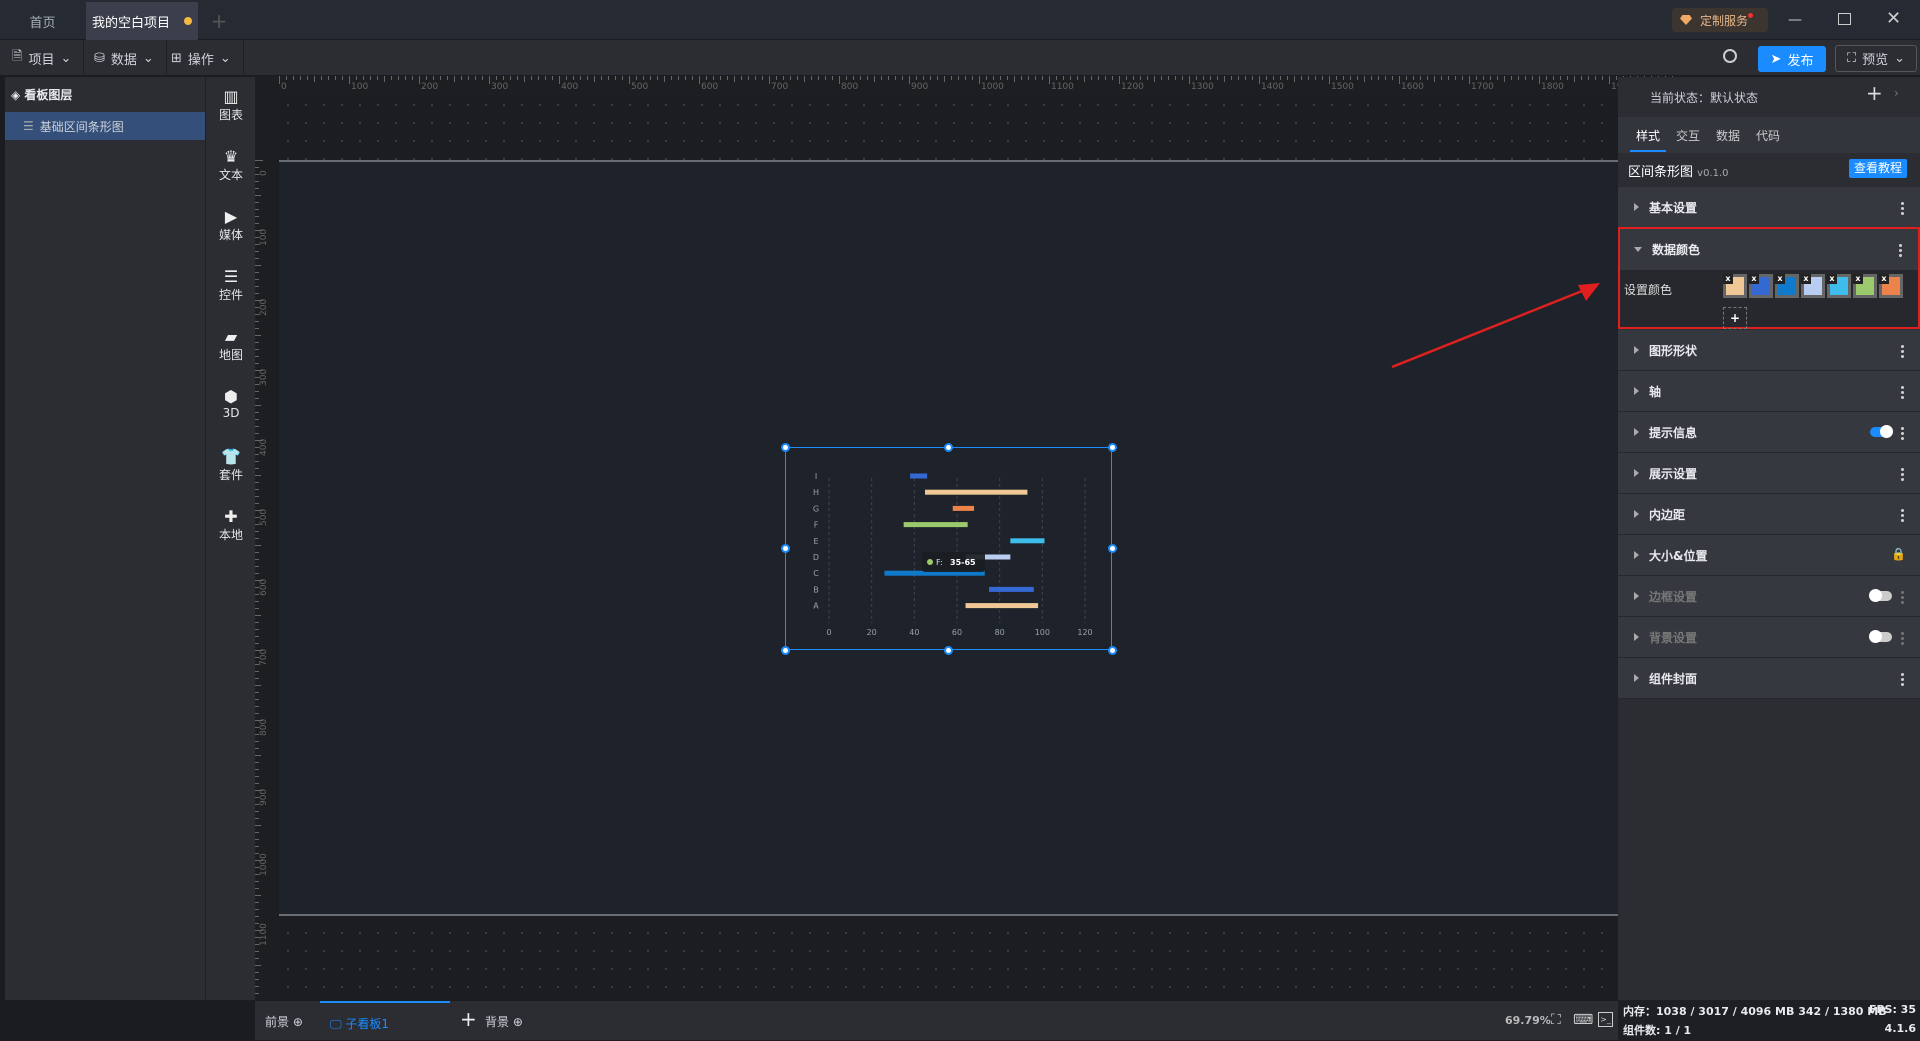 This screenshot has height=1041, width=1920. What do you see at coordinates (231, 165) in the screenshot?
I see `component-1: ♛ 文本` at bounding box center [231, 165].